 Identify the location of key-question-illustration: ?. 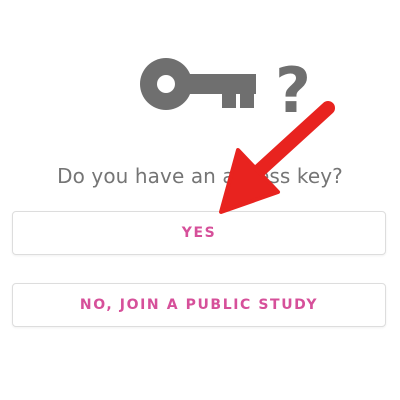
(225, 88).